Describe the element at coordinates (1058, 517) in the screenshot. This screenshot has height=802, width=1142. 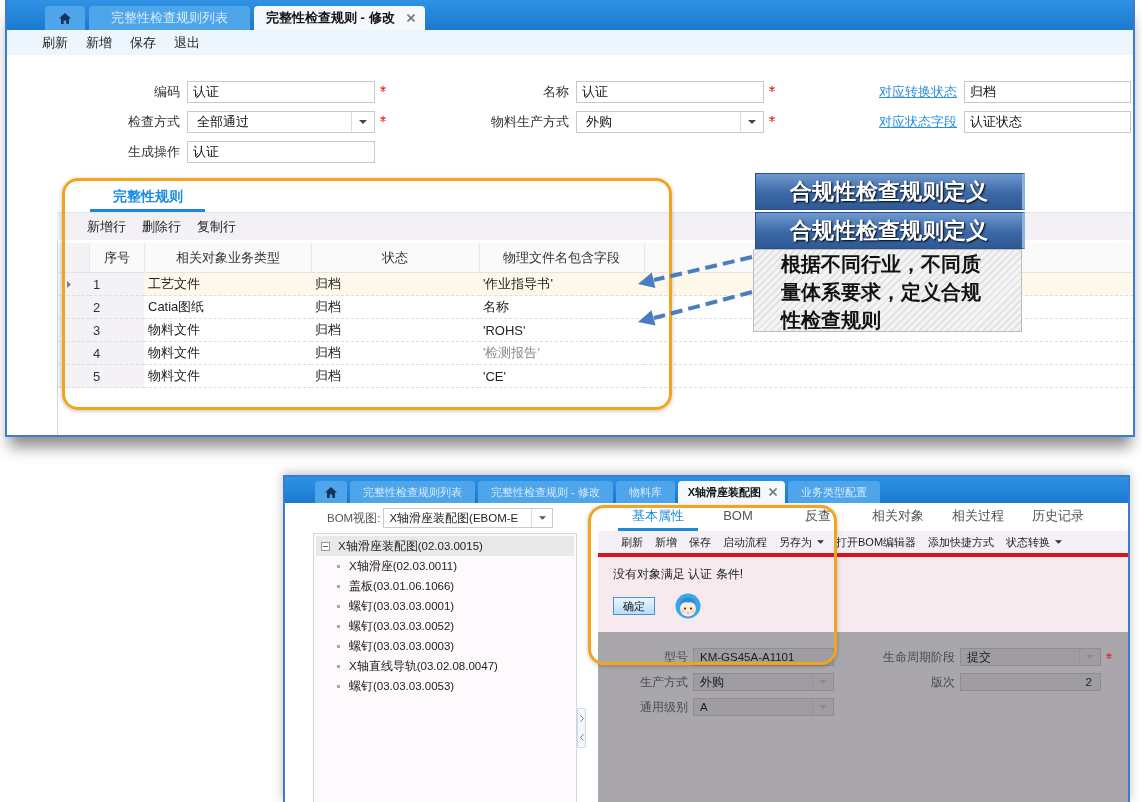
I see `tab: 历史记录` at that location.